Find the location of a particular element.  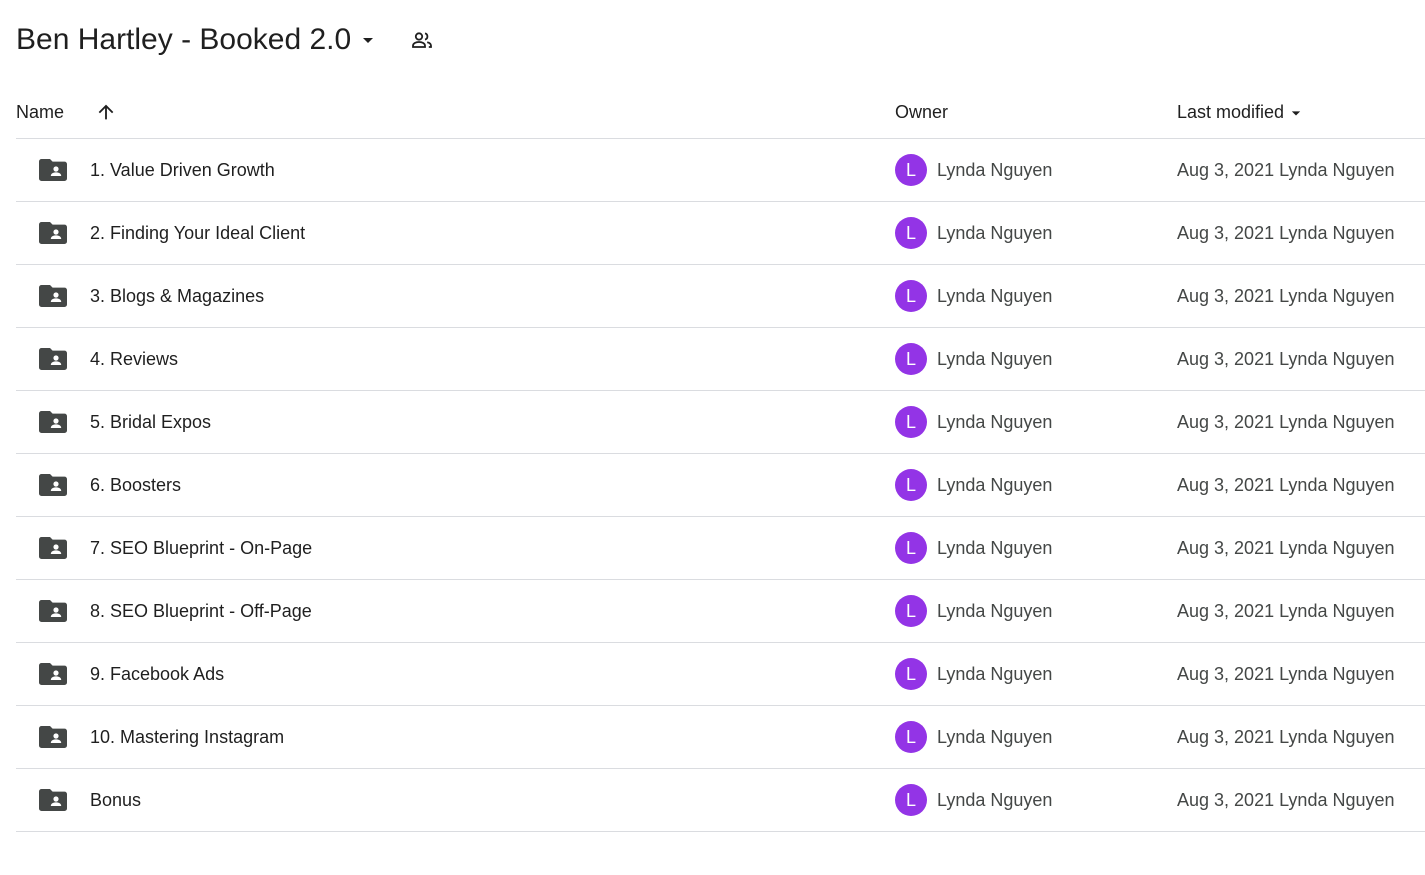

file-name: 2. Finding Your Ideal Client is located at coordinates (197, 233).